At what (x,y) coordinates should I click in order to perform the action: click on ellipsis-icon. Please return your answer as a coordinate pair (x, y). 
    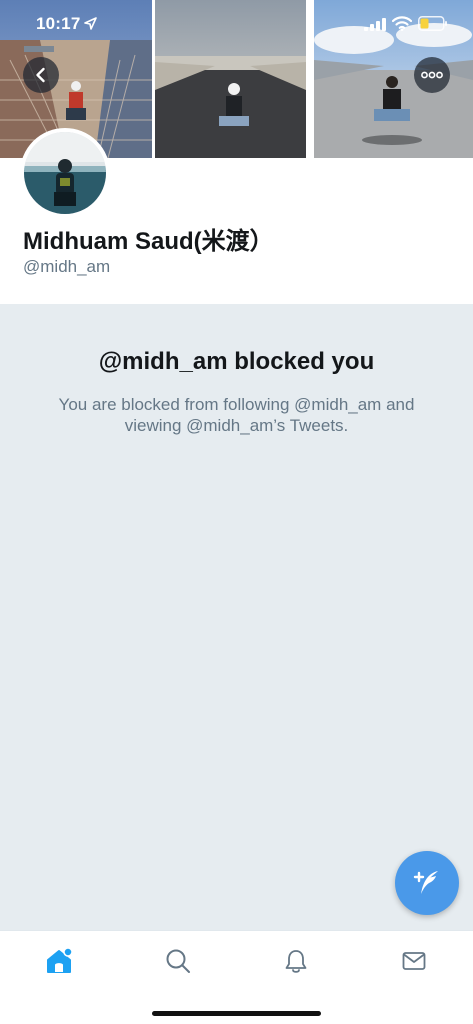
    Looking at the image, I should click on (432, 75).